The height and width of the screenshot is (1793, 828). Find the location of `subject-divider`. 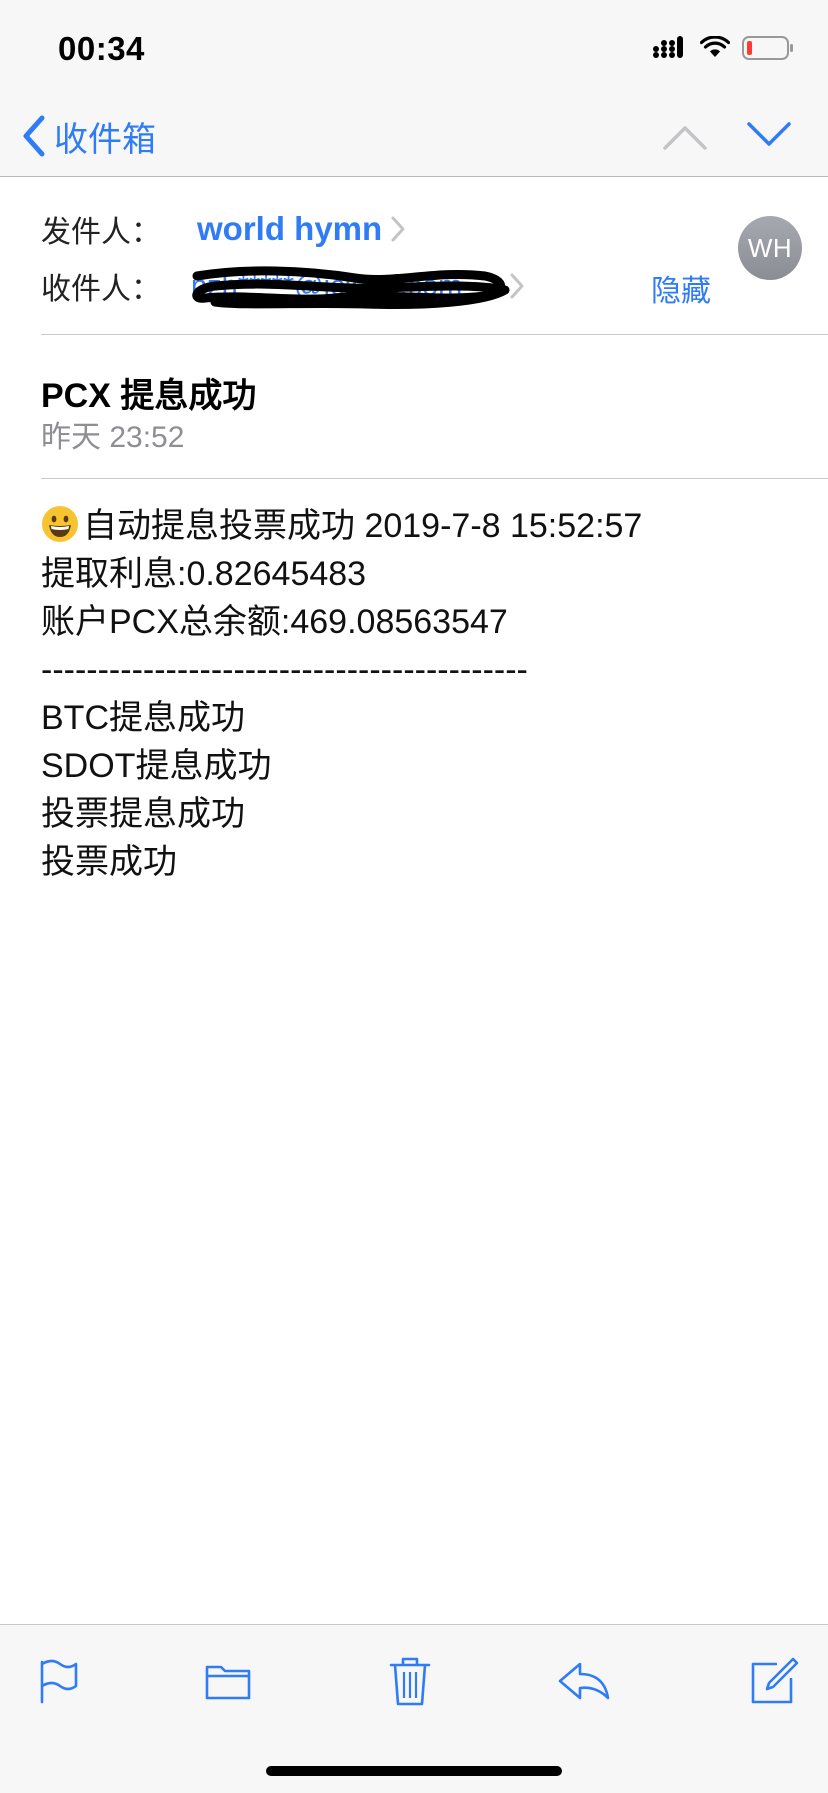

subject-divider is located at coordinates (434, 478).